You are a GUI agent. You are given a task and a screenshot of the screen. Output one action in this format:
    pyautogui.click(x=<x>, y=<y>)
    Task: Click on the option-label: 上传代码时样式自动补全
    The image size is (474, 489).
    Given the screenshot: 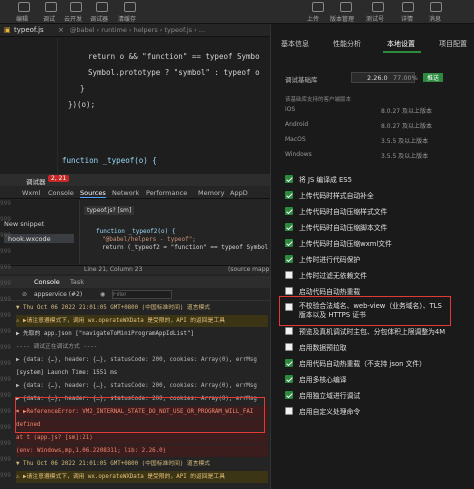 What is the action you would take?
    pyautogui.click(x=336, y=195)
    